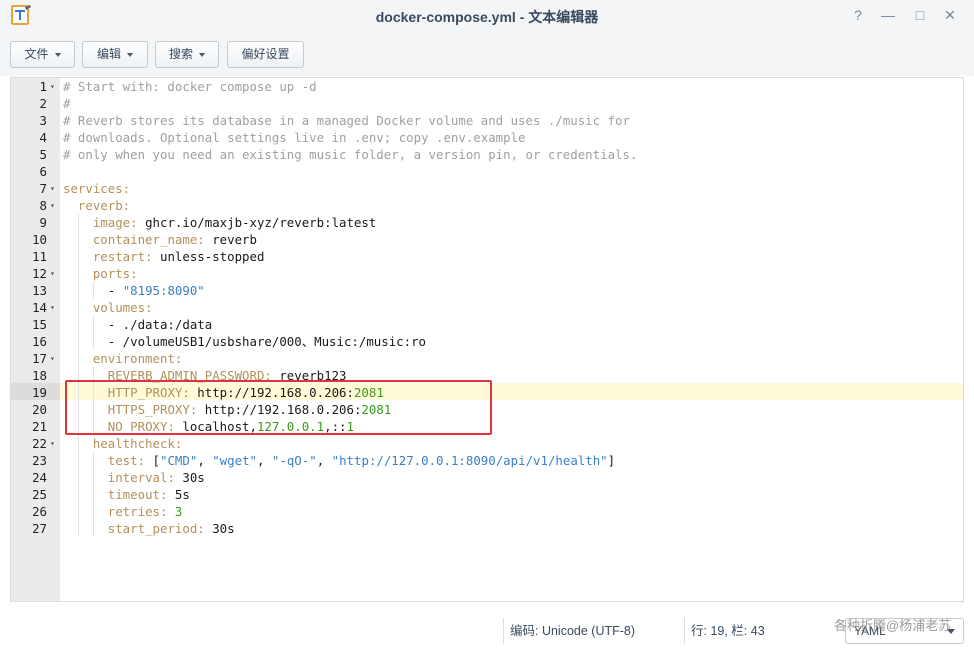 This screenshot has height=653, width=974. Describe the element at coordinates (187, 54) in the screenshot. I see `search-menu-button: 搜索` at that location.